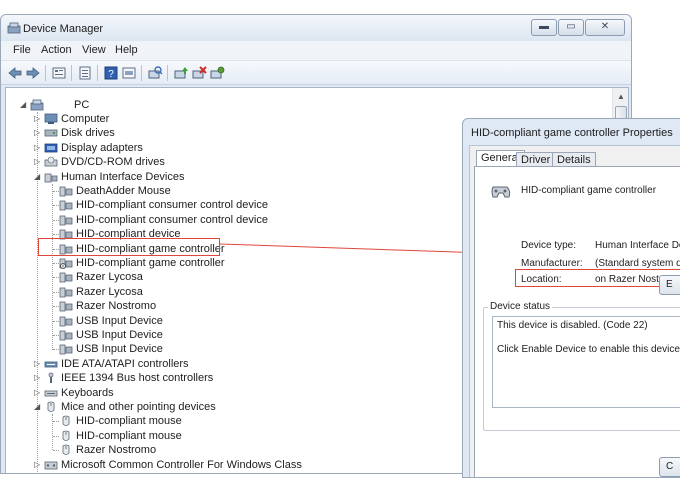 This screenshot has height=478, width=680. Describe the element at coordinates (589, 190) in the screenshot. I see `device-name: HID-compliant game controller` at that location.